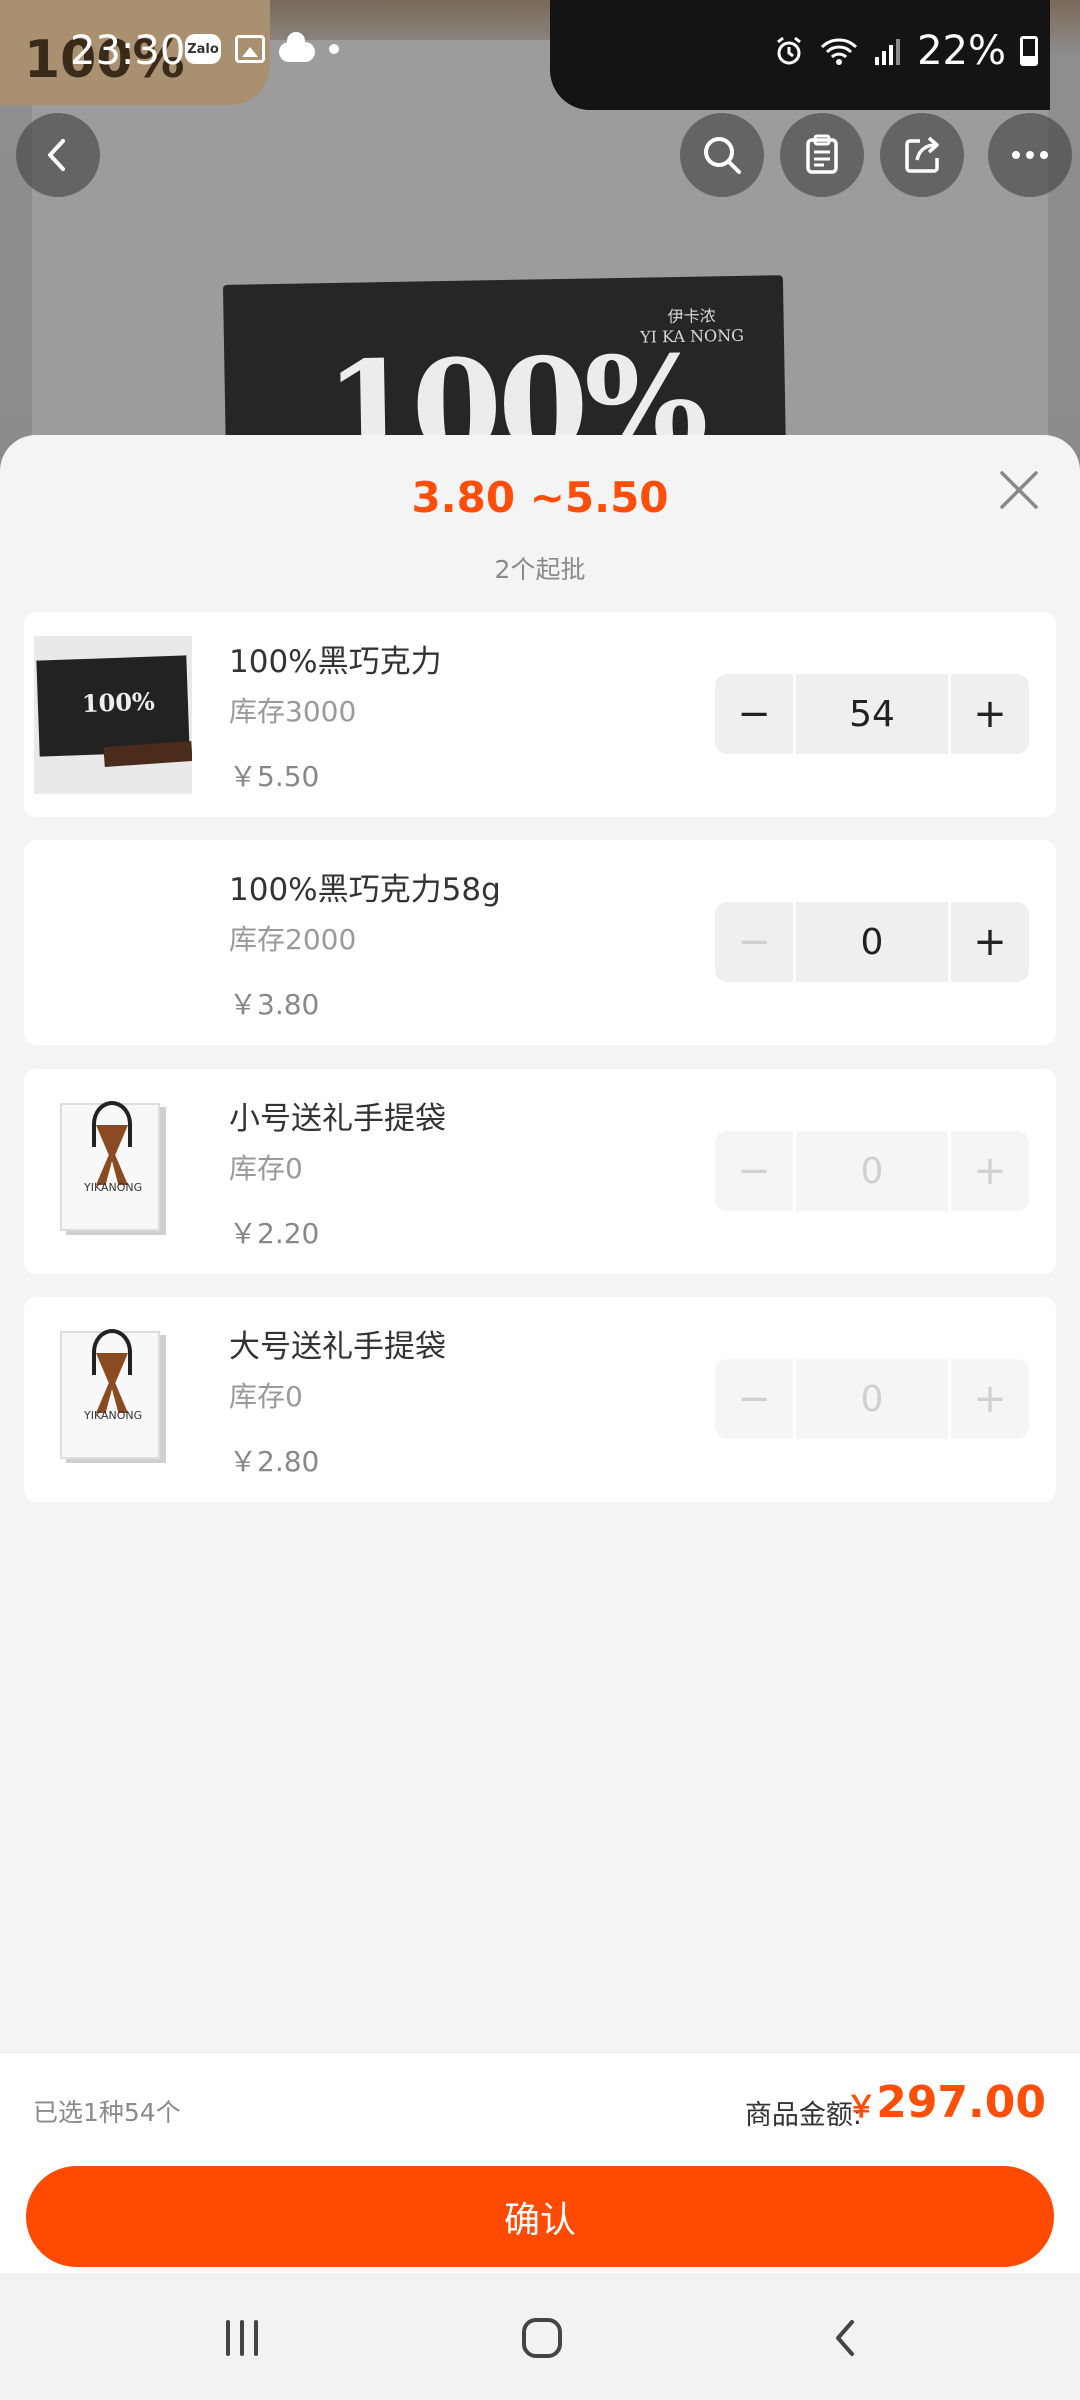  I want to click on sku-price: ￥5.50, so click(274, 776).